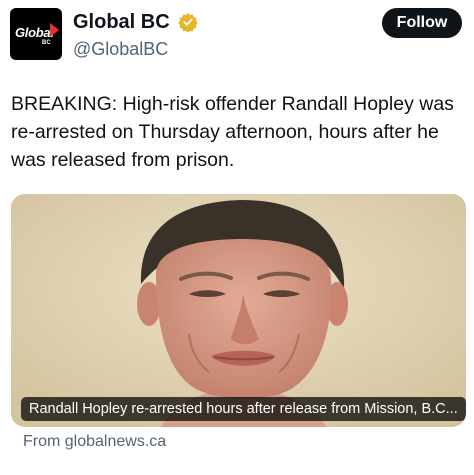 This screenshot has width=474, height=475. I want to click on tweet-header: Global BC Global BC @GlobalBC Follow, so click(237, 35).